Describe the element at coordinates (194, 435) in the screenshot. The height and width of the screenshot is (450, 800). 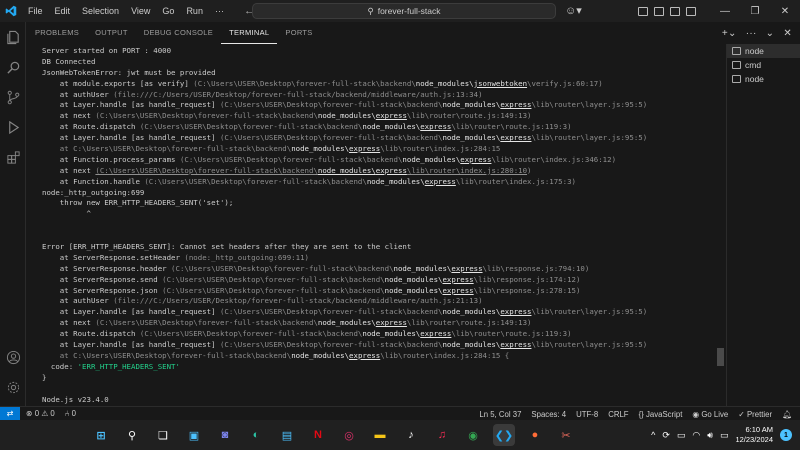
I see `widgets-icon: ▣` at that location.